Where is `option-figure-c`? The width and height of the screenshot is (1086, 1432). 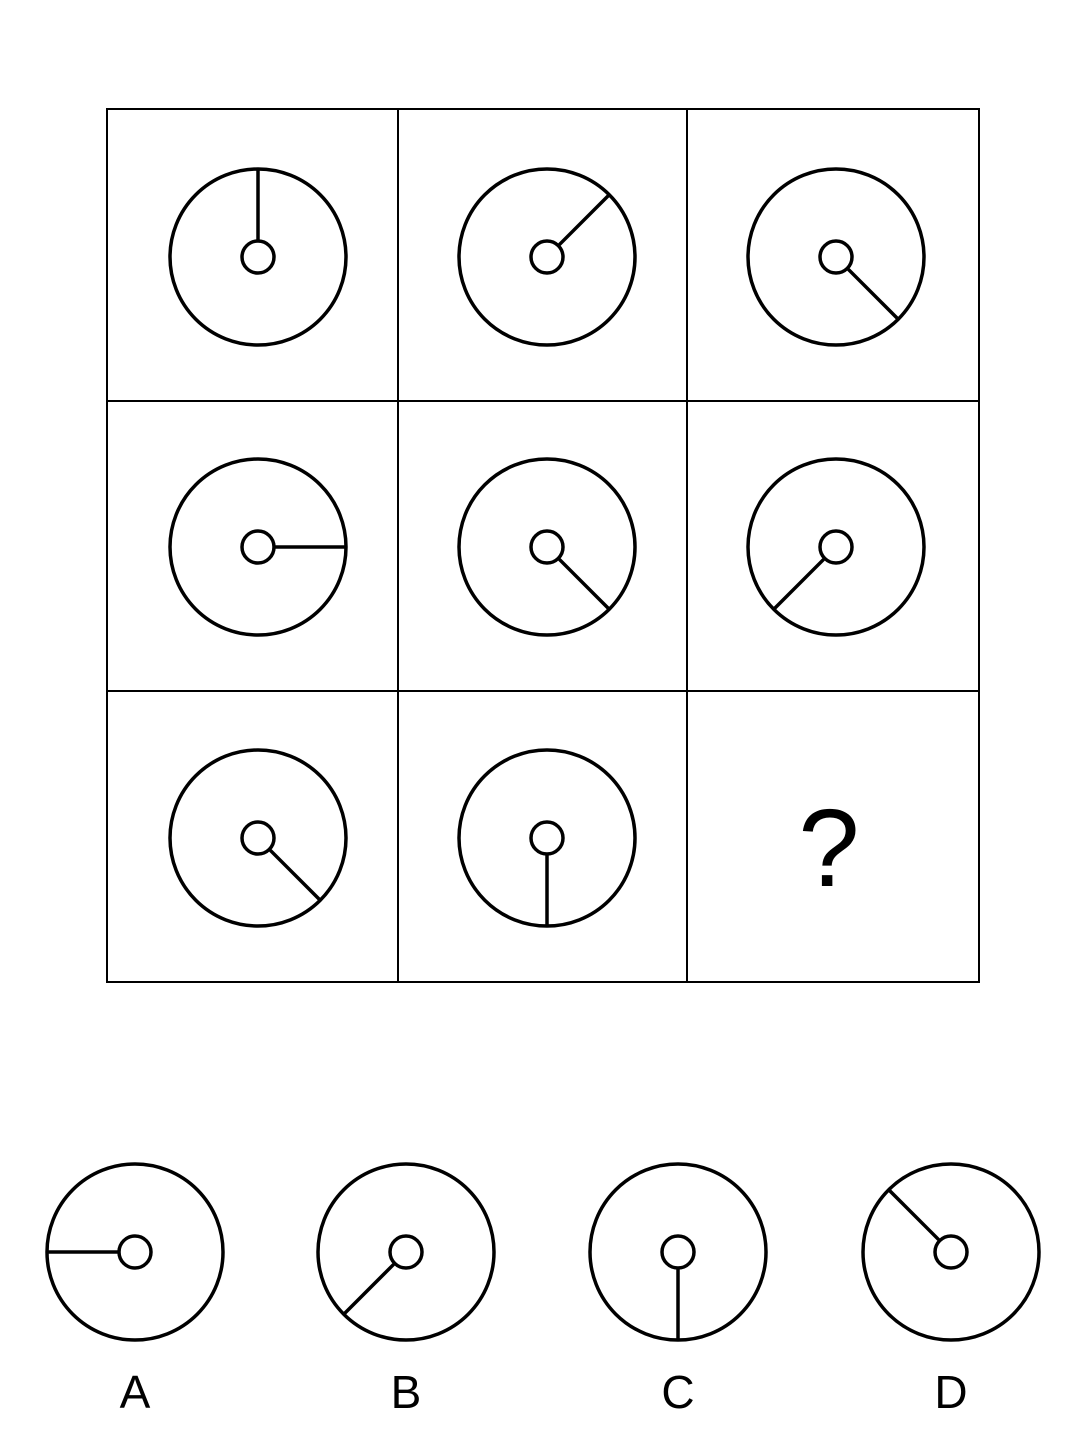
option-figure-c is located at coordinates (678, 1252).